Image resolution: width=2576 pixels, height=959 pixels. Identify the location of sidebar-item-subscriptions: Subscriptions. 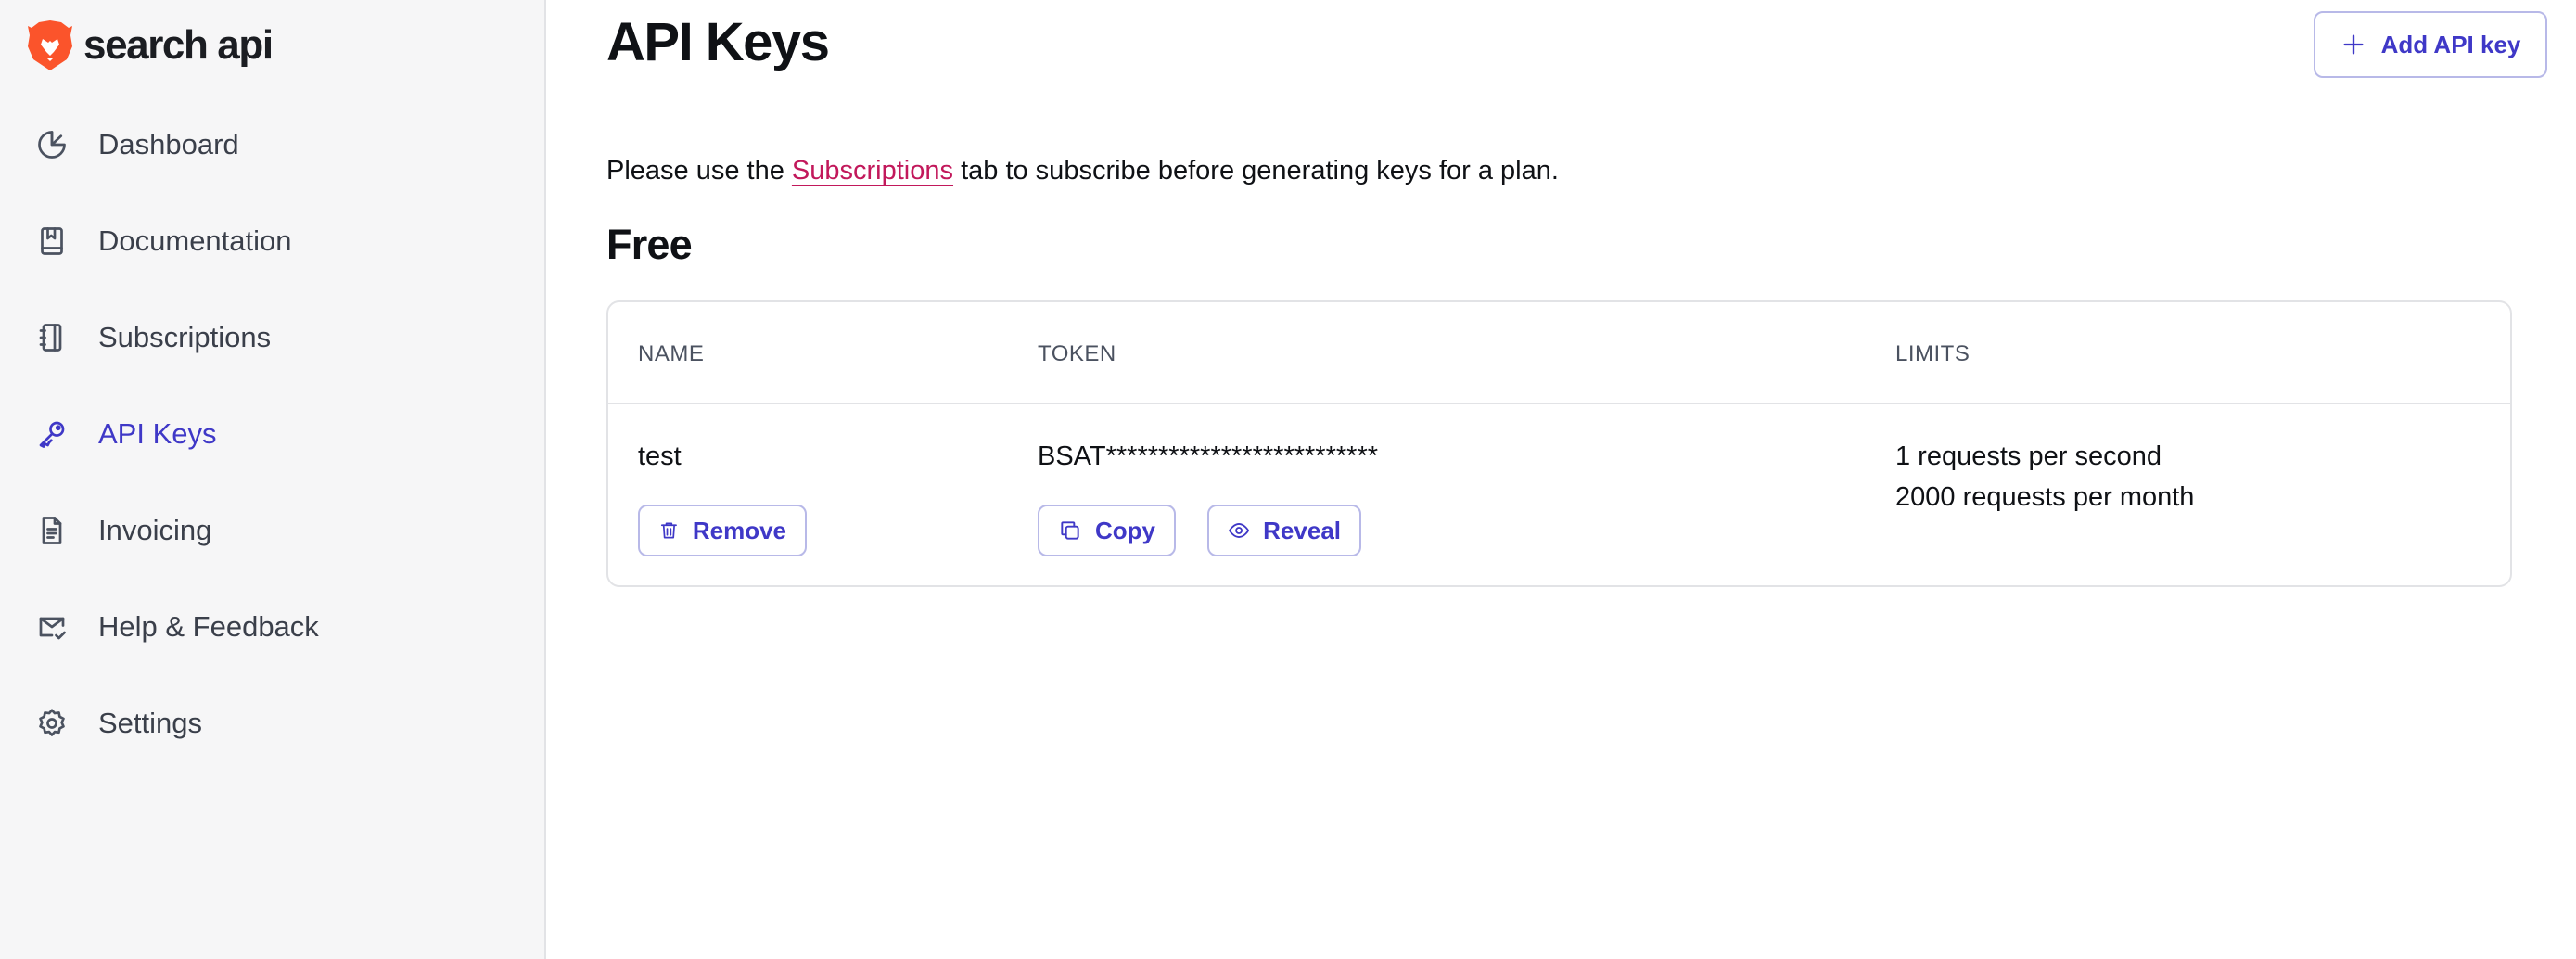
(272, 337).